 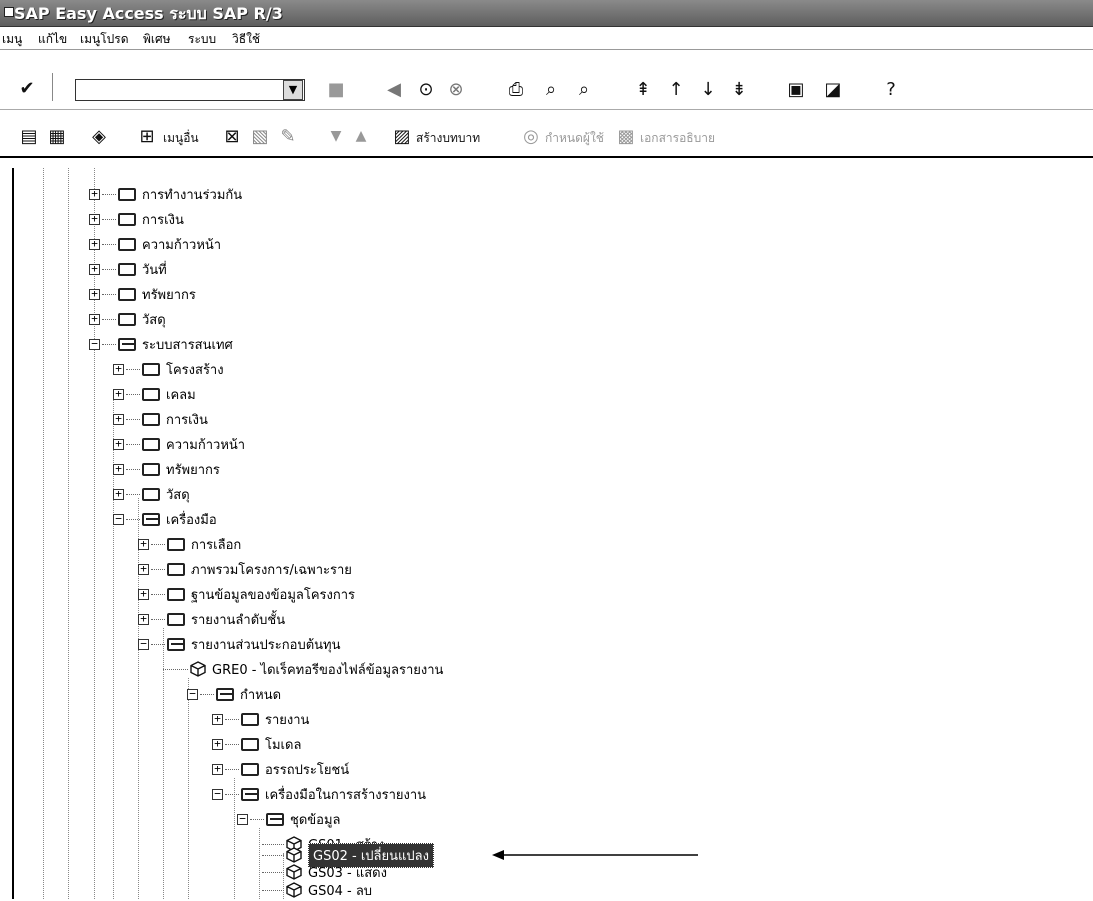 I want to click on exit-icon: ⊙, so click(x=426, y=89).